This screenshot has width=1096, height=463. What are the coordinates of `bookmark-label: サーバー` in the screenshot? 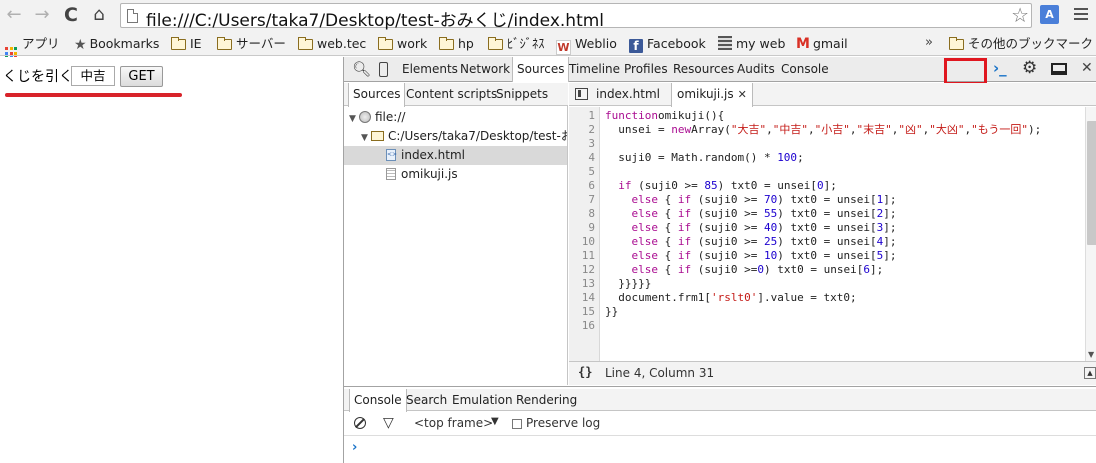 It's located at (261, 43).